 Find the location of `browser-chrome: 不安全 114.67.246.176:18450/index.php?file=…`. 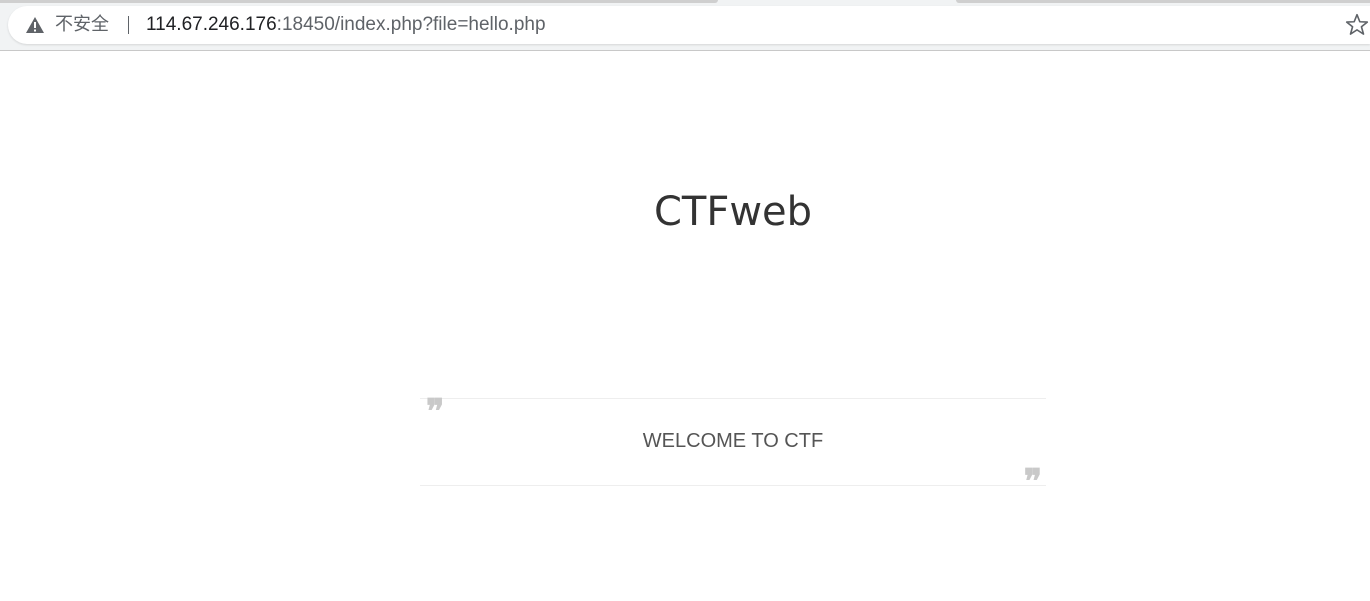

browser-chrome: 不安全 114.67.246.176:18450/index.php?file=… is located at coordinates (685, 25).